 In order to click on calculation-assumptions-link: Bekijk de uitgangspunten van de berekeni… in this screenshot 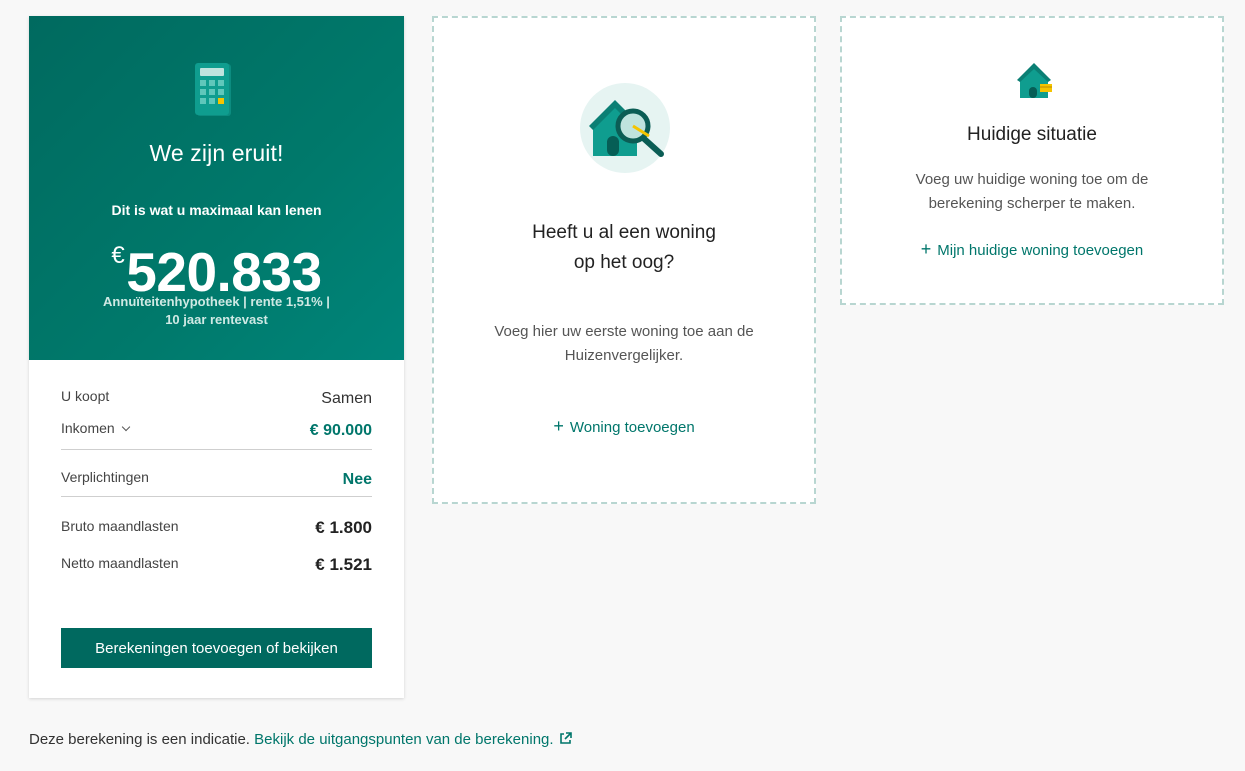, I will do `click(413, 739)`.